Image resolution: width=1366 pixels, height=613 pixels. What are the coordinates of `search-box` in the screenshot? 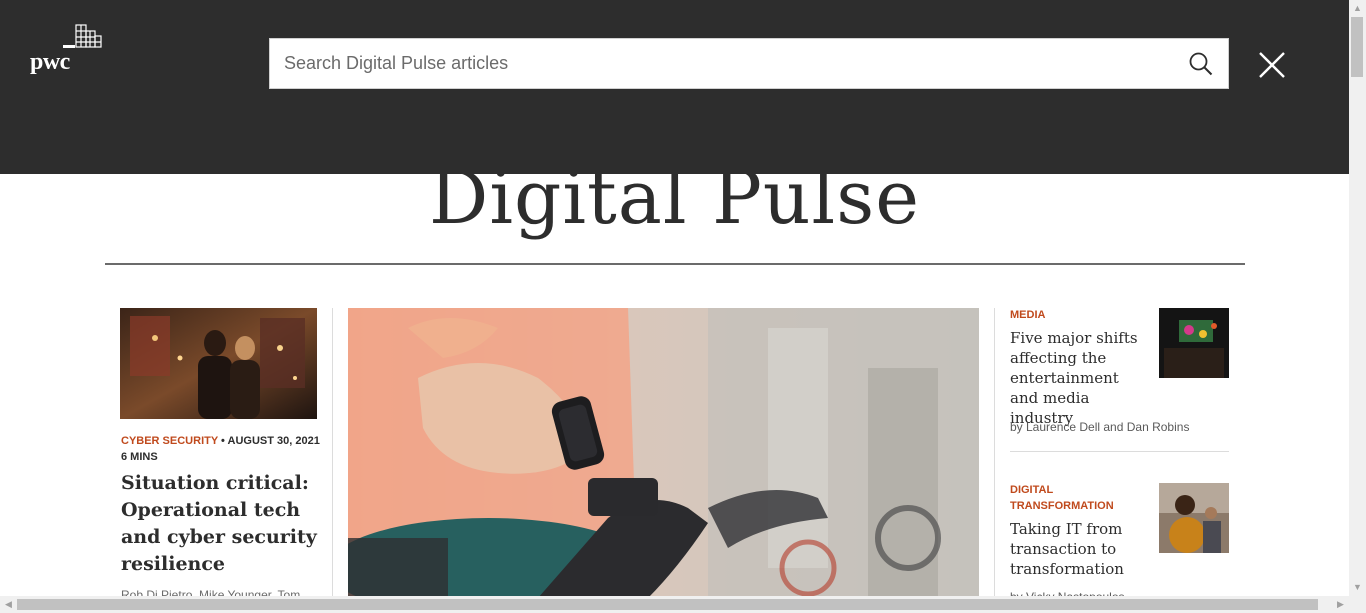 It's located at (749, 63).